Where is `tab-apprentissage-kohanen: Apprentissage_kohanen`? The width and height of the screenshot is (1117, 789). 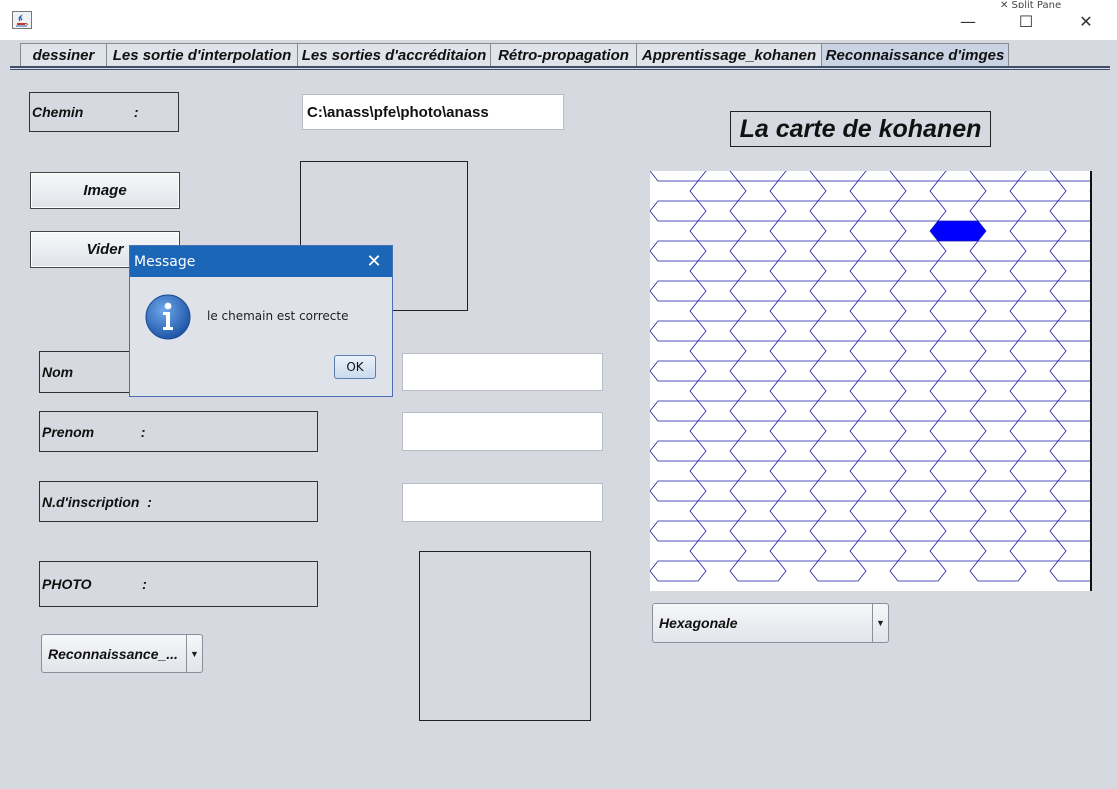 tab-apprentissage-kohanen: Apprentissage_kohanen is located at coordinates (729, 55).